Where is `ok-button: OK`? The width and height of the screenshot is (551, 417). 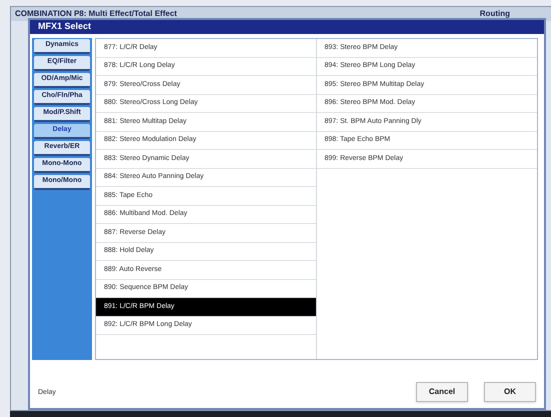
ok-button: OK is located at coordinates (510, 392).